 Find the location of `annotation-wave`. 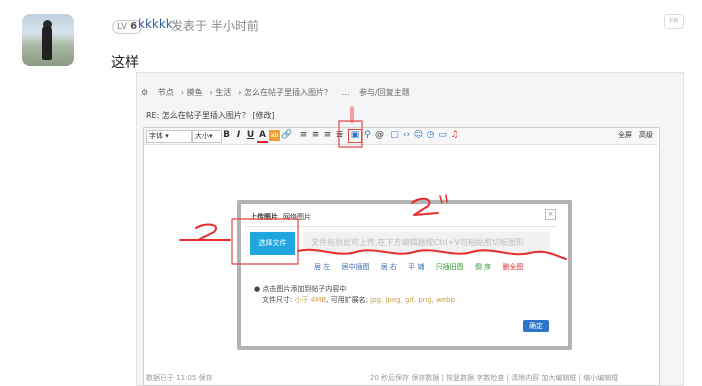

annotation-wave is located at coordinates (432, 254).